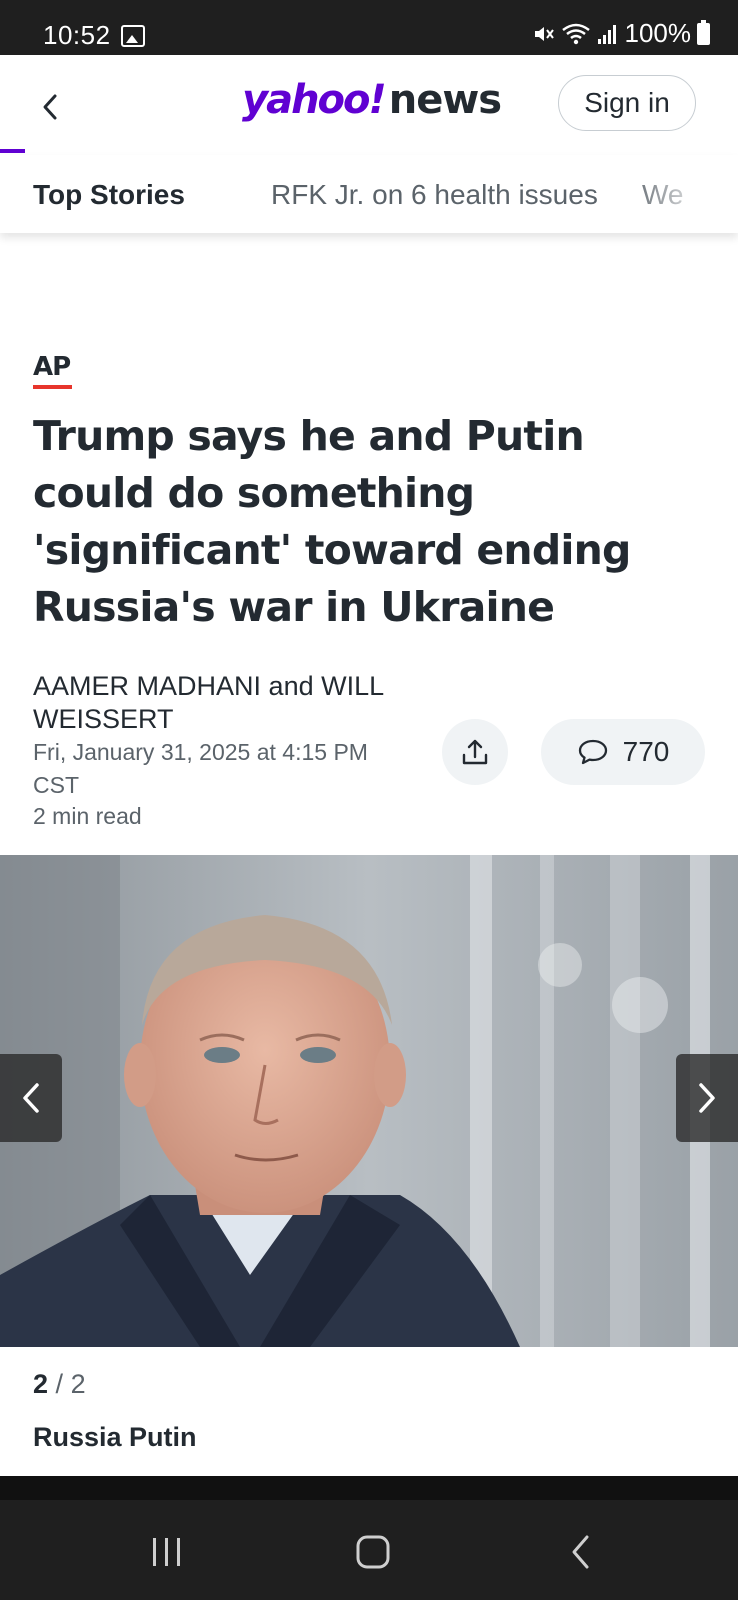 Image resolution: width=738 pixels, height=1600 pixels. I want to click on comments-button: 770, so click(623, 752).